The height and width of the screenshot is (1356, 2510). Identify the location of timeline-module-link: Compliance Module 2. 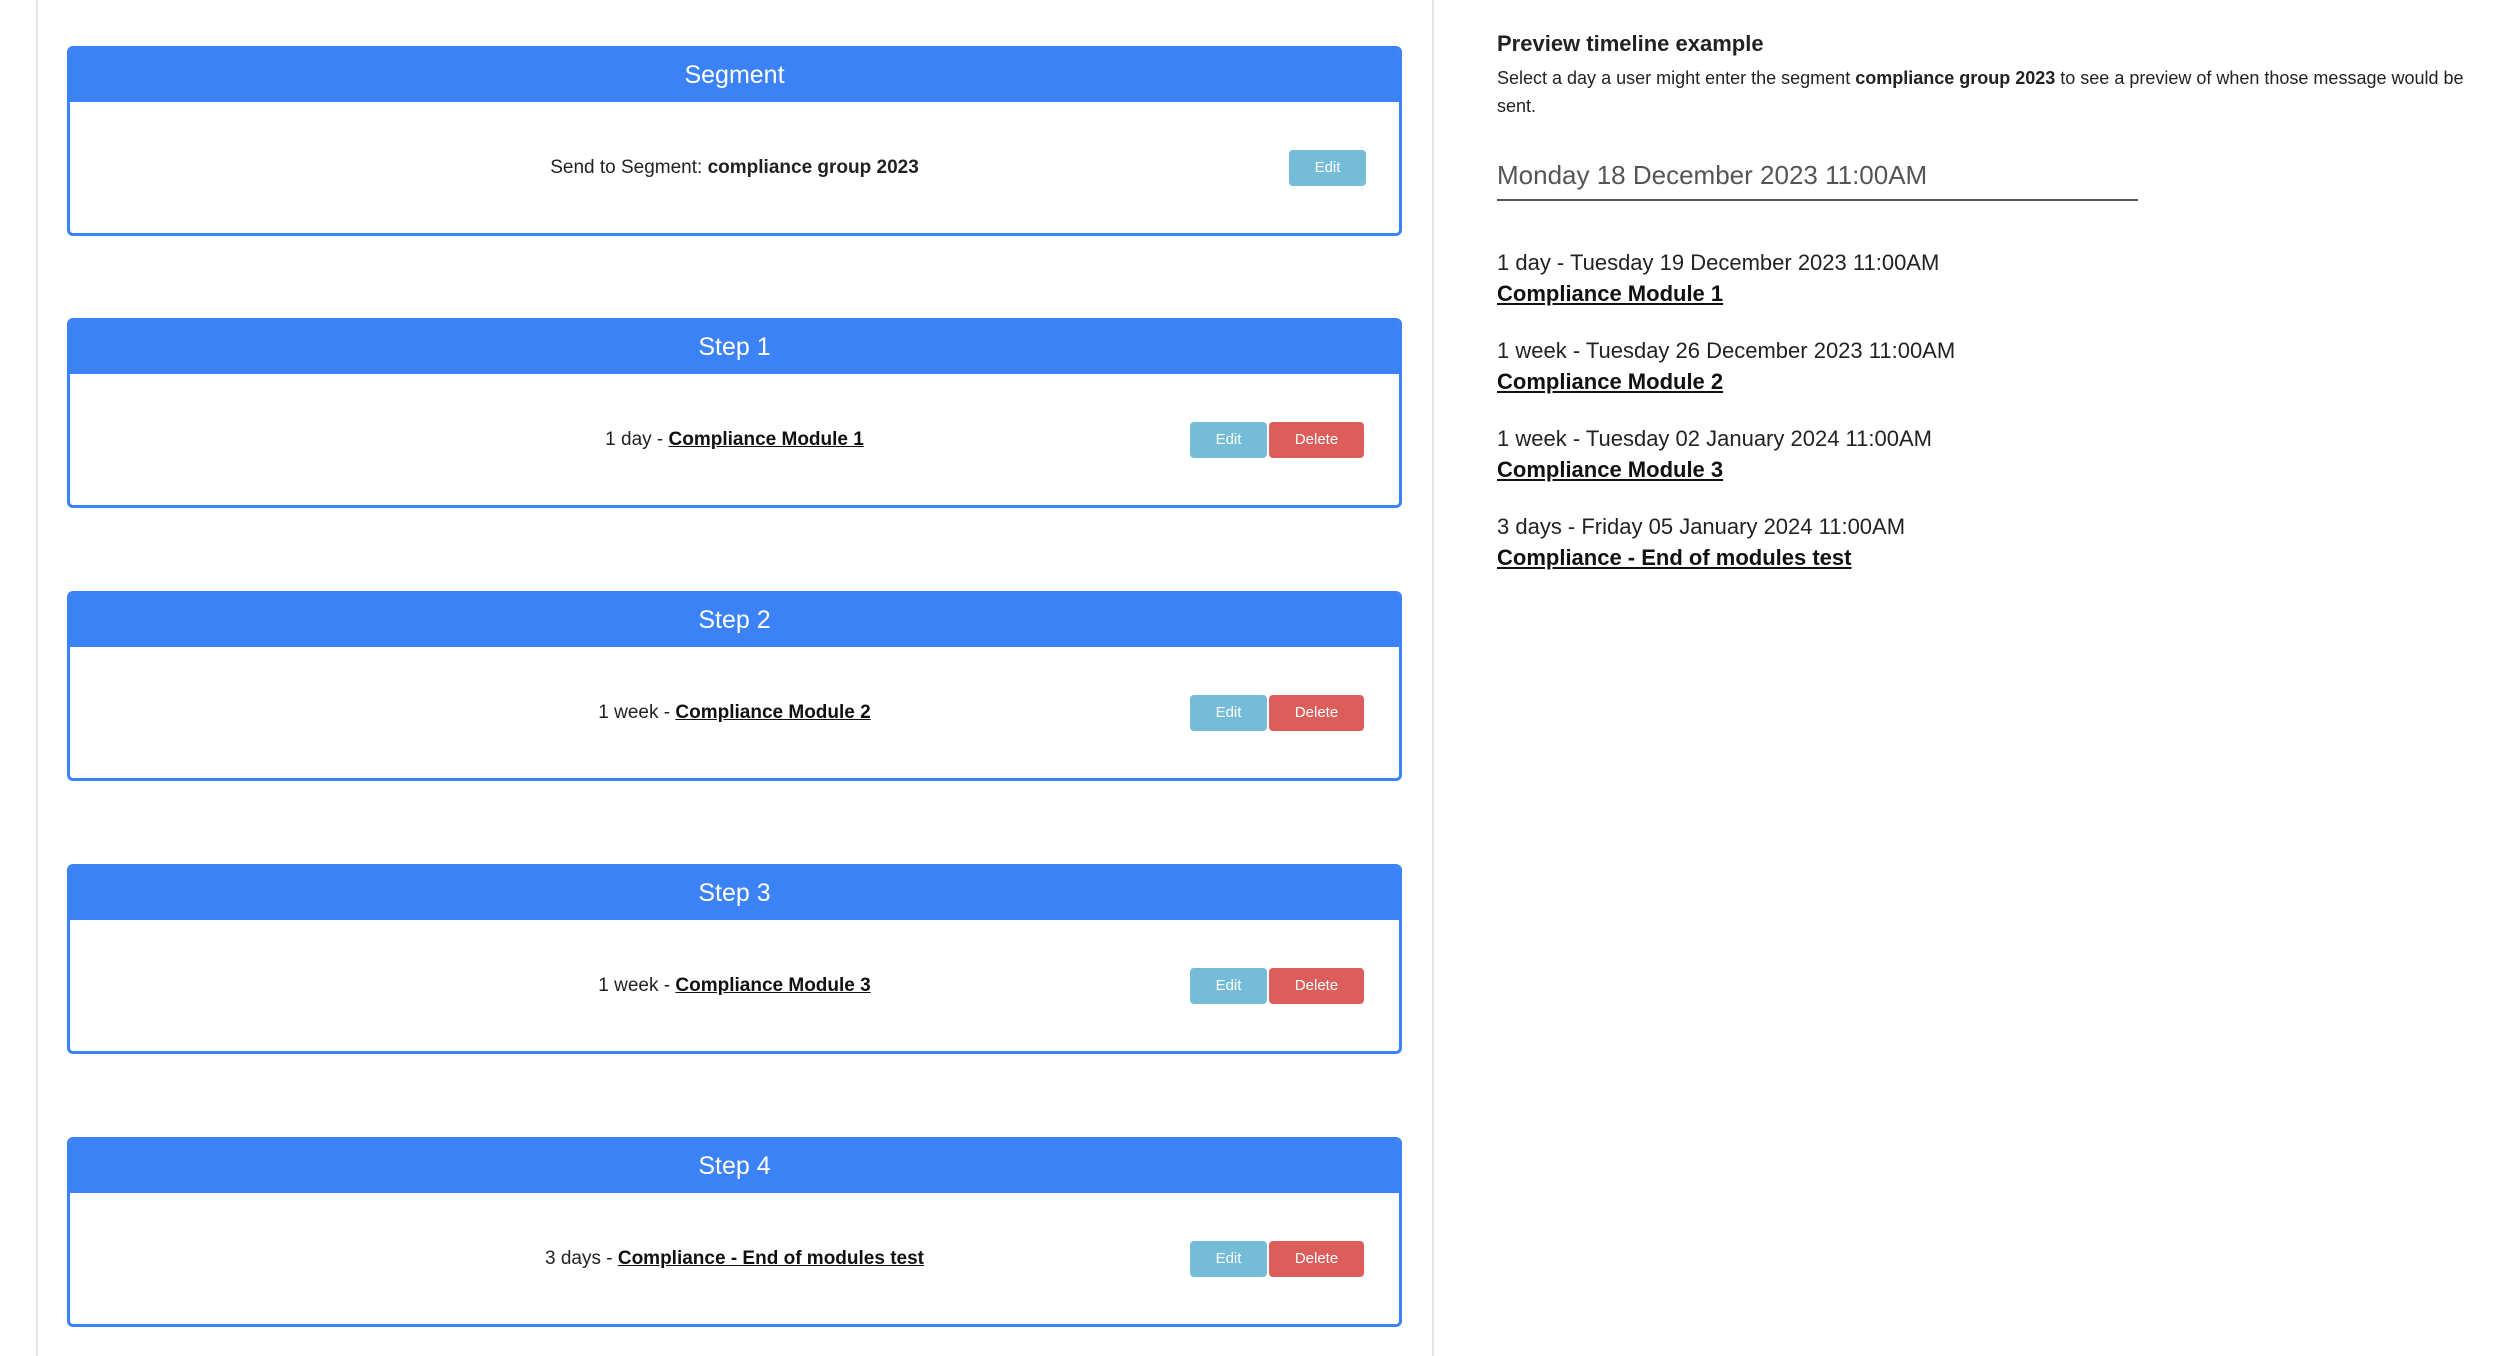
(1610, 382).